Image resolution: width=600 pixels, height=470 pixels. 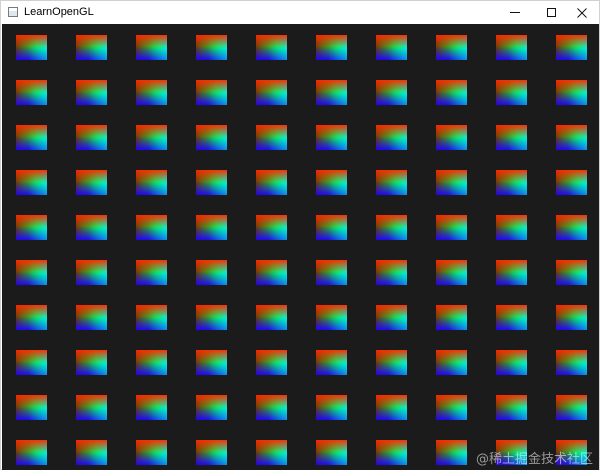 What do you see at coordinates (534, 459) in the screenshot?
I see `watermark-text: @稀土掘金技术社区` at bounding box center [534, 459].